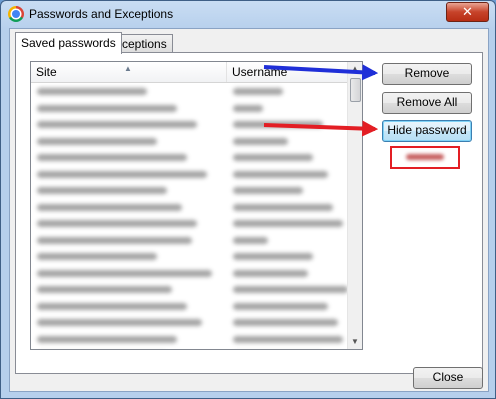  I want to click on blue-arrow-to-remove, so click(321, 72).